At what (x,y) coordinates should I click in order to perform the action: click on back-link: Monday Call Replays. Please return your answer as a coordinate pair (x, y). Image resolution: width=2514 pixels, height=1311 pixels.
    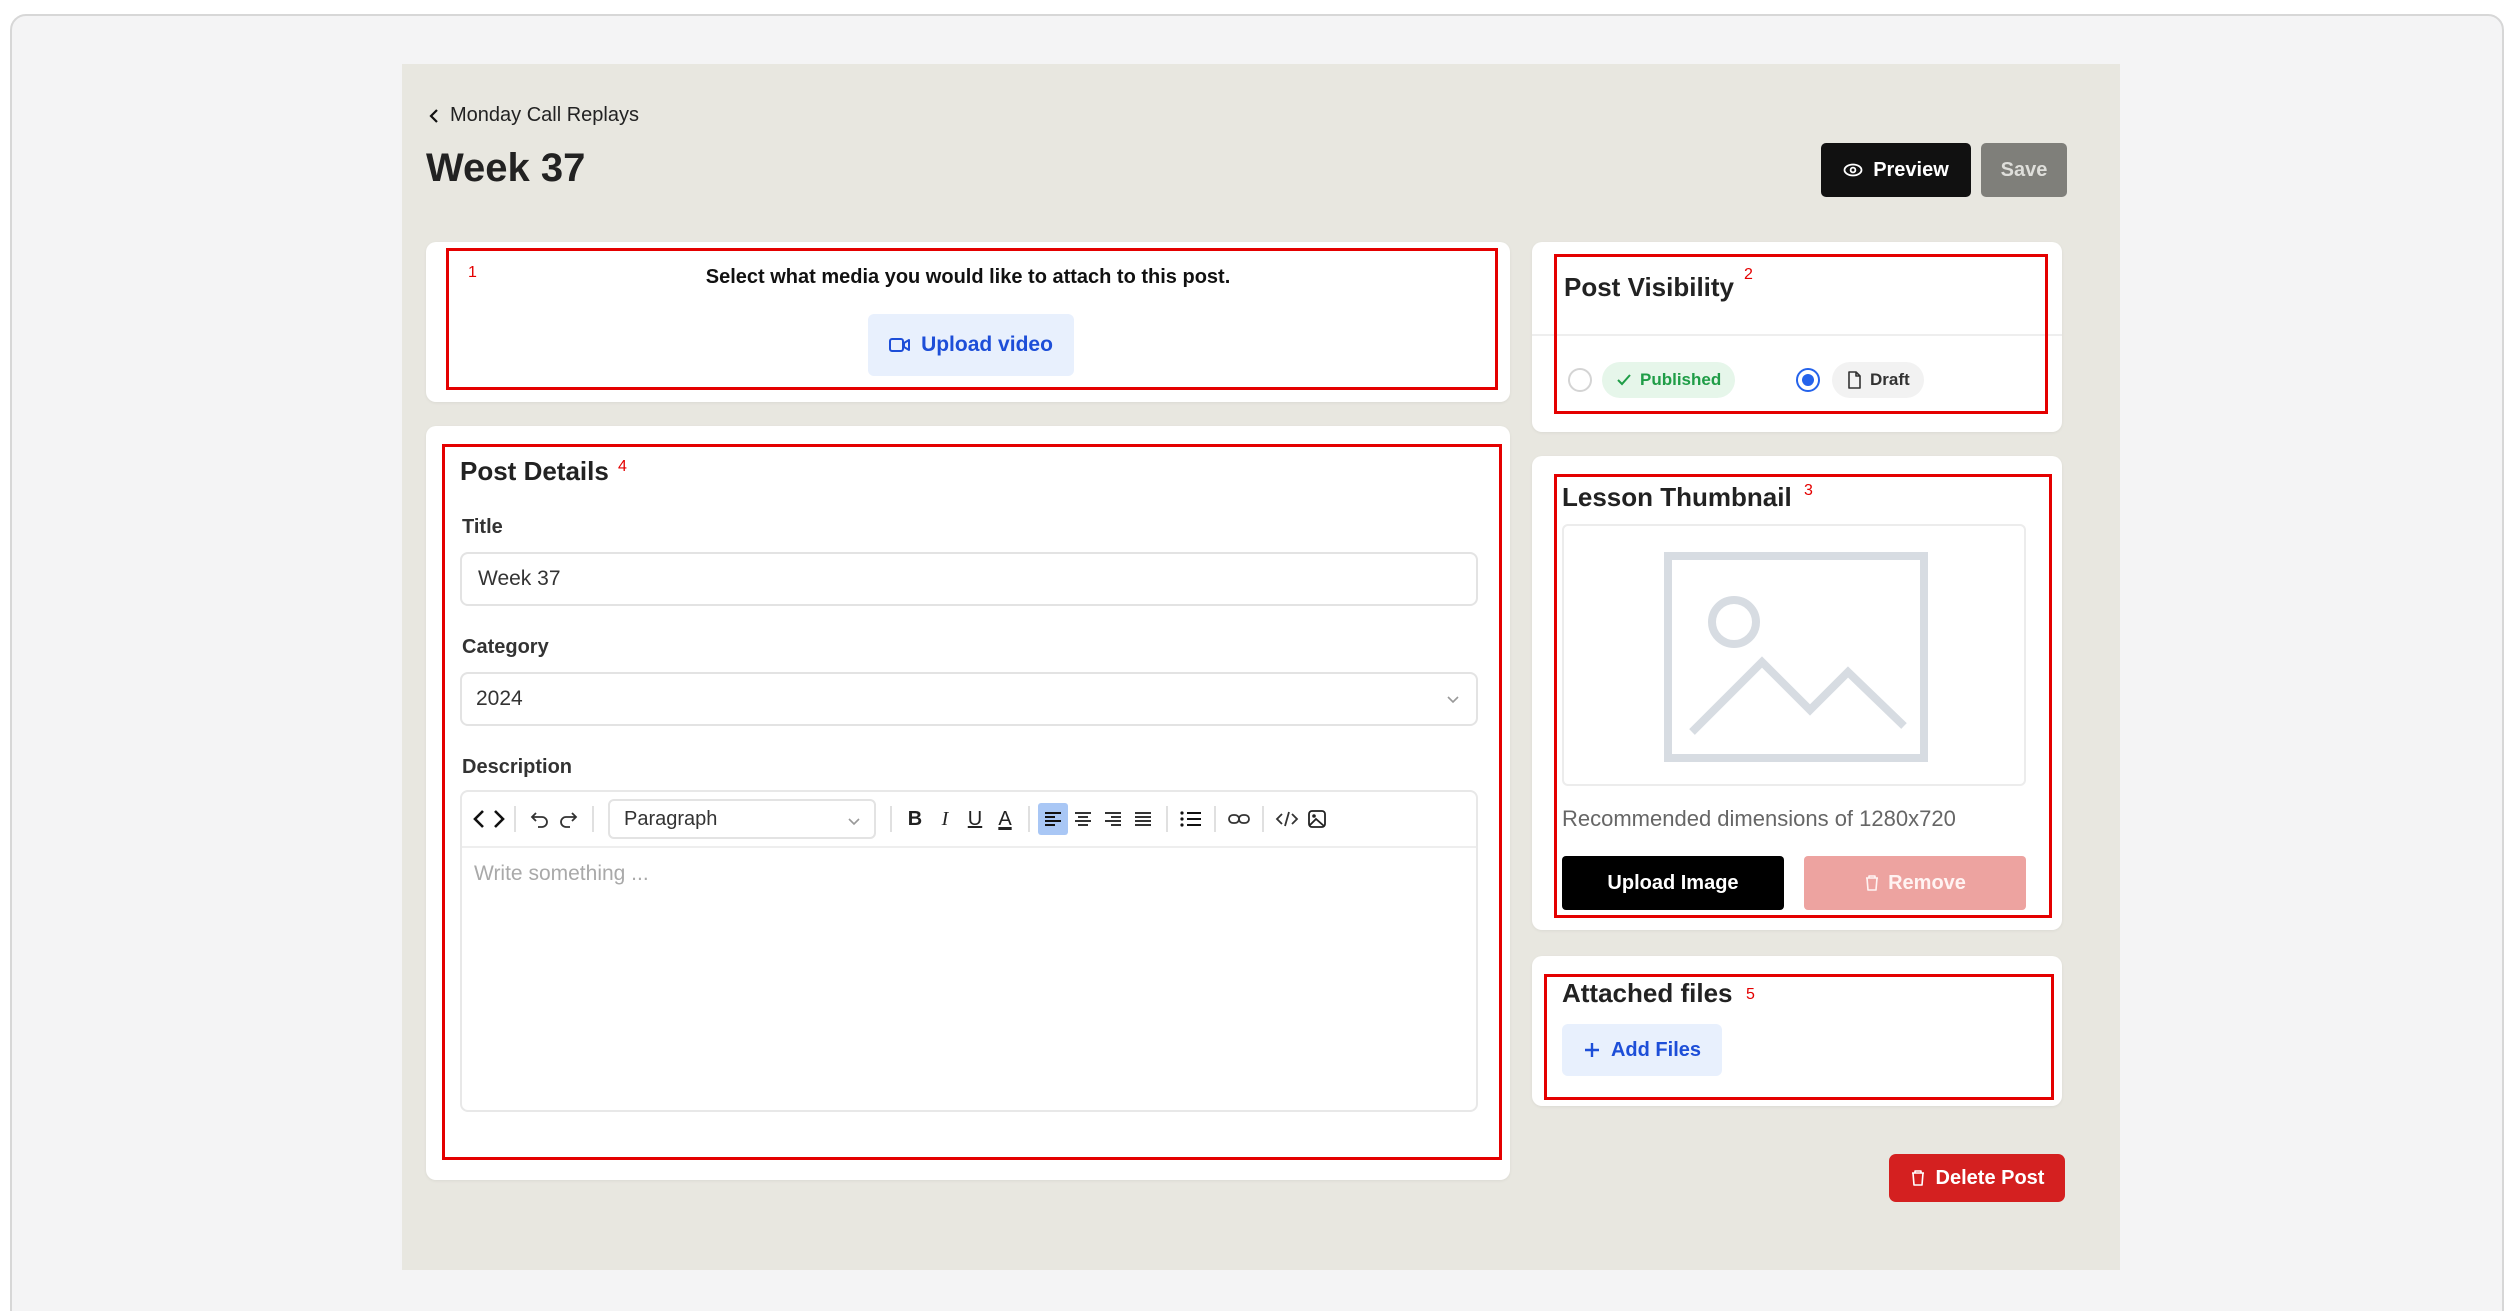
    Looking at the image, I should click on (532, 115).